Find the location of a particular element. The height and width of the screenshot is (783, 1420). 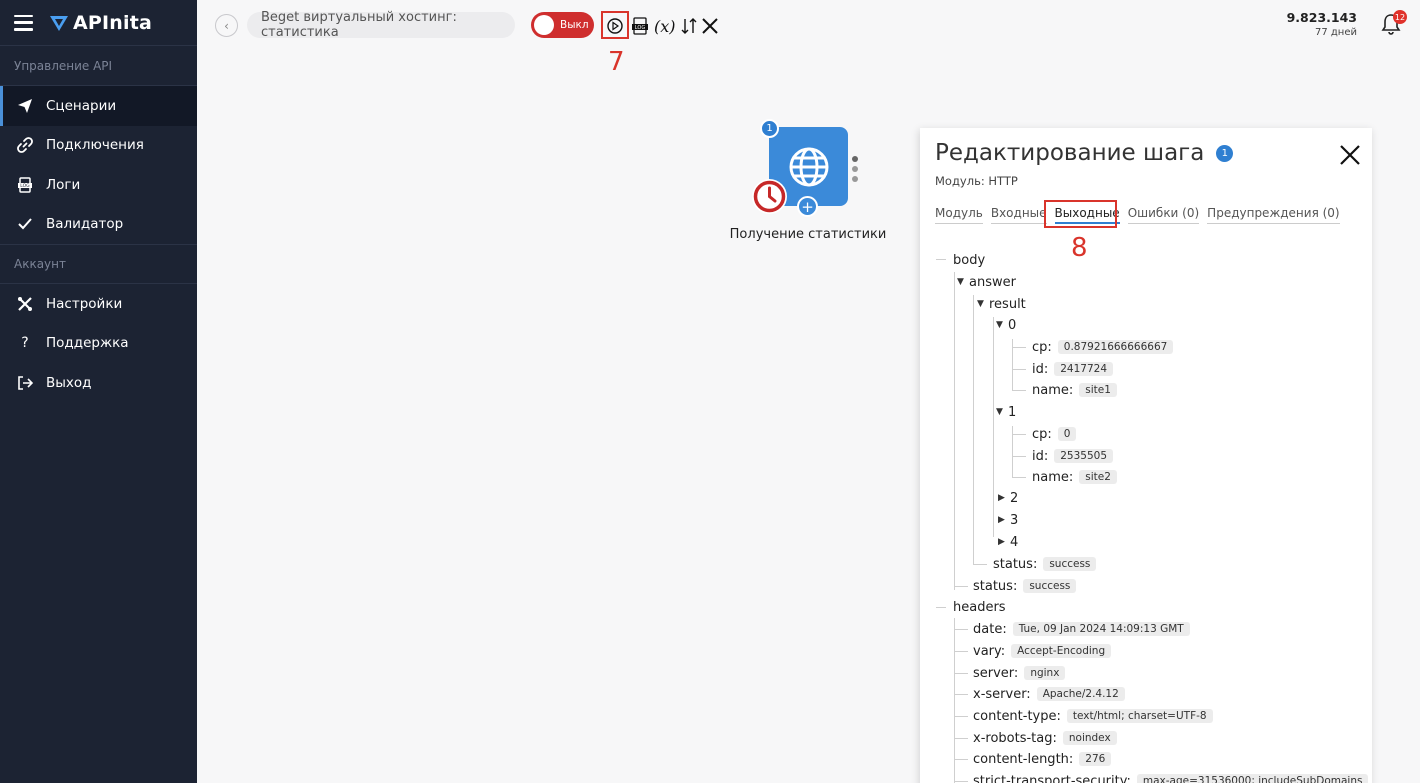

tree-key: answer is located at coordinates (992, 282).